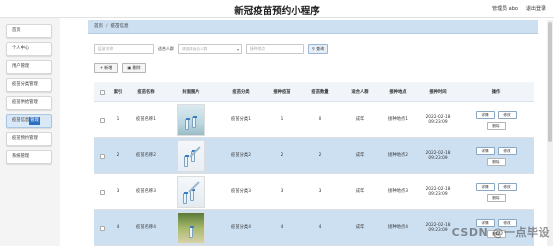 This screenshot has width=554, height=246. I want to click on row-dose: 2, so click(282, 156).